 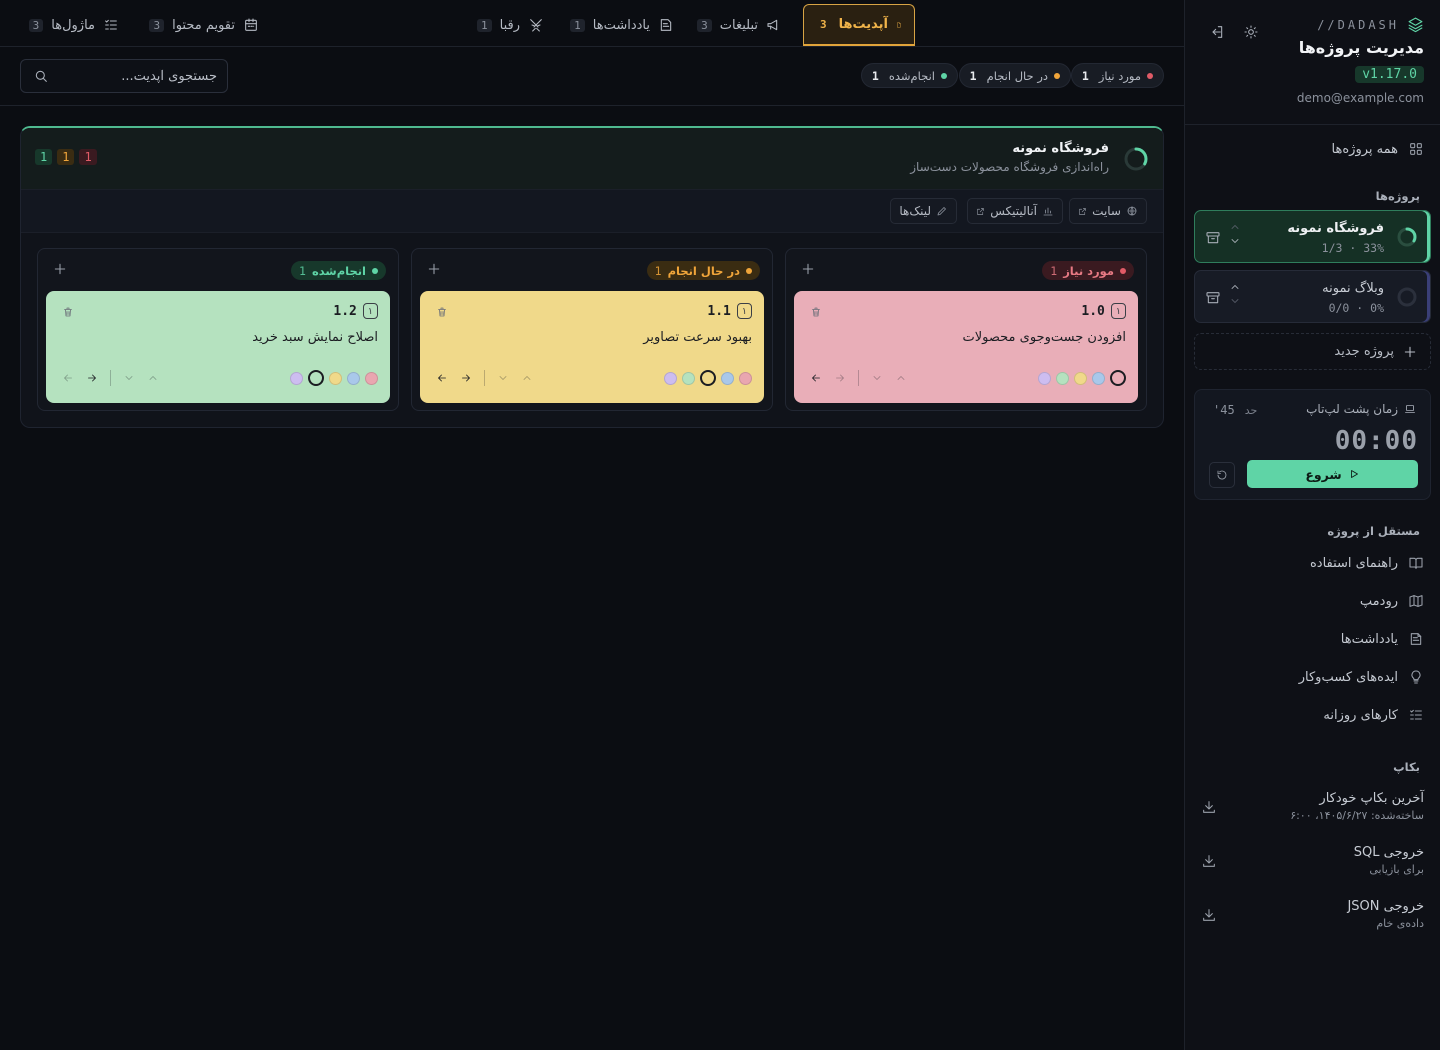 What do you see at coordinates (1406, 767) in the screenshot?
I see `backup-section-label: بکاپ` at bounding box center [1406, 767].